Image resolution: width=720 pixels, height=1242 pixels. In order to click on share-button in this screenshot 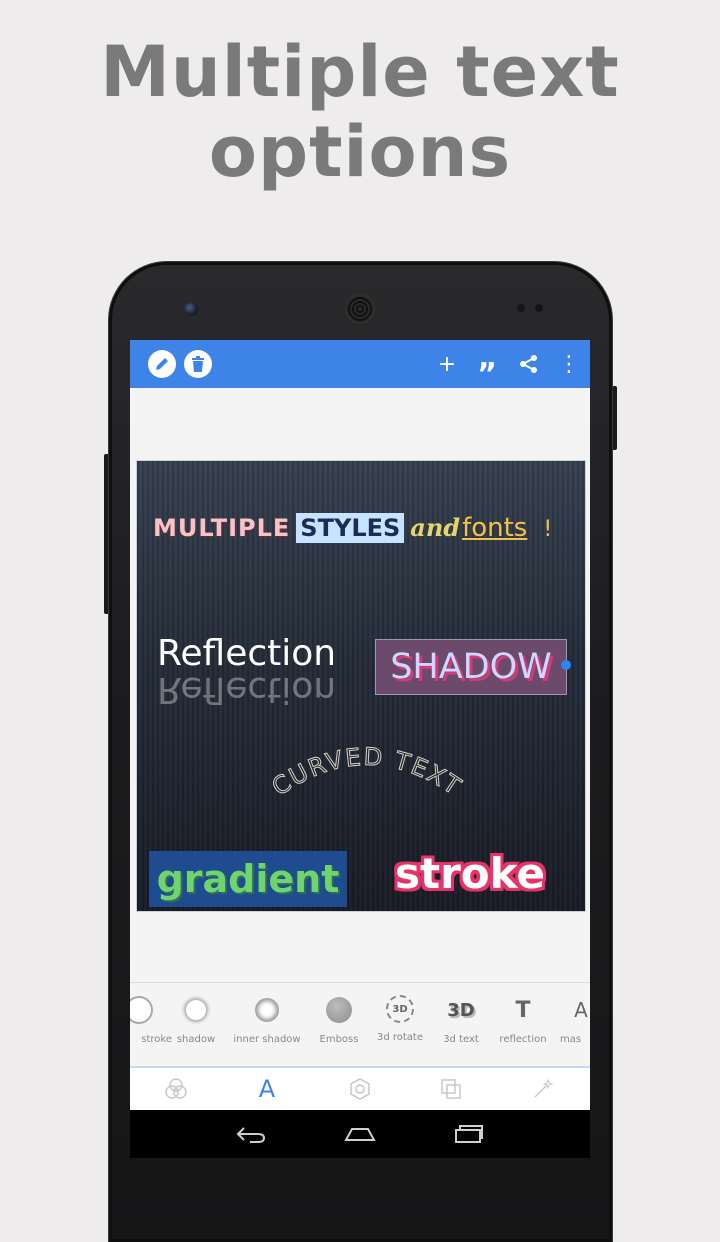, I will do `click(529, 364)`.